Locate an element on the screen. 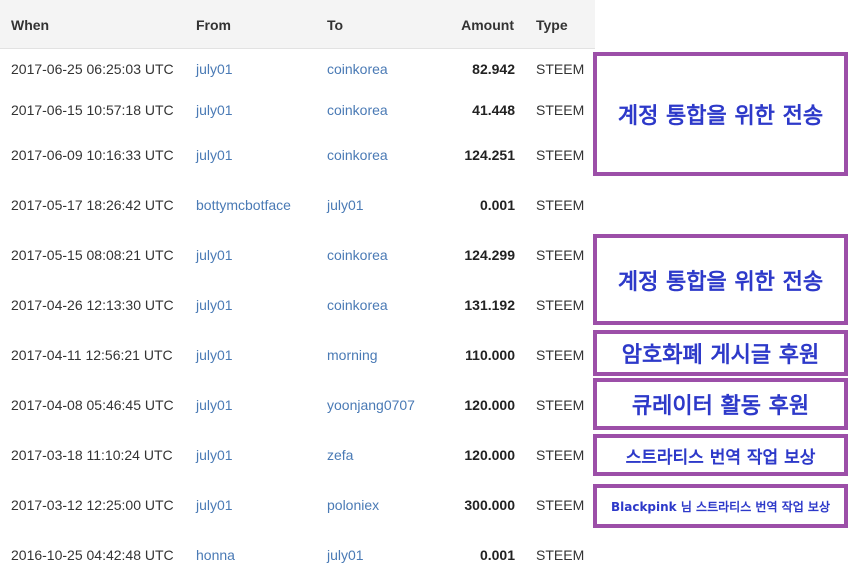  row-when: 2016-10-25 04:42:48 UTC is located at coordinates (92, 555).